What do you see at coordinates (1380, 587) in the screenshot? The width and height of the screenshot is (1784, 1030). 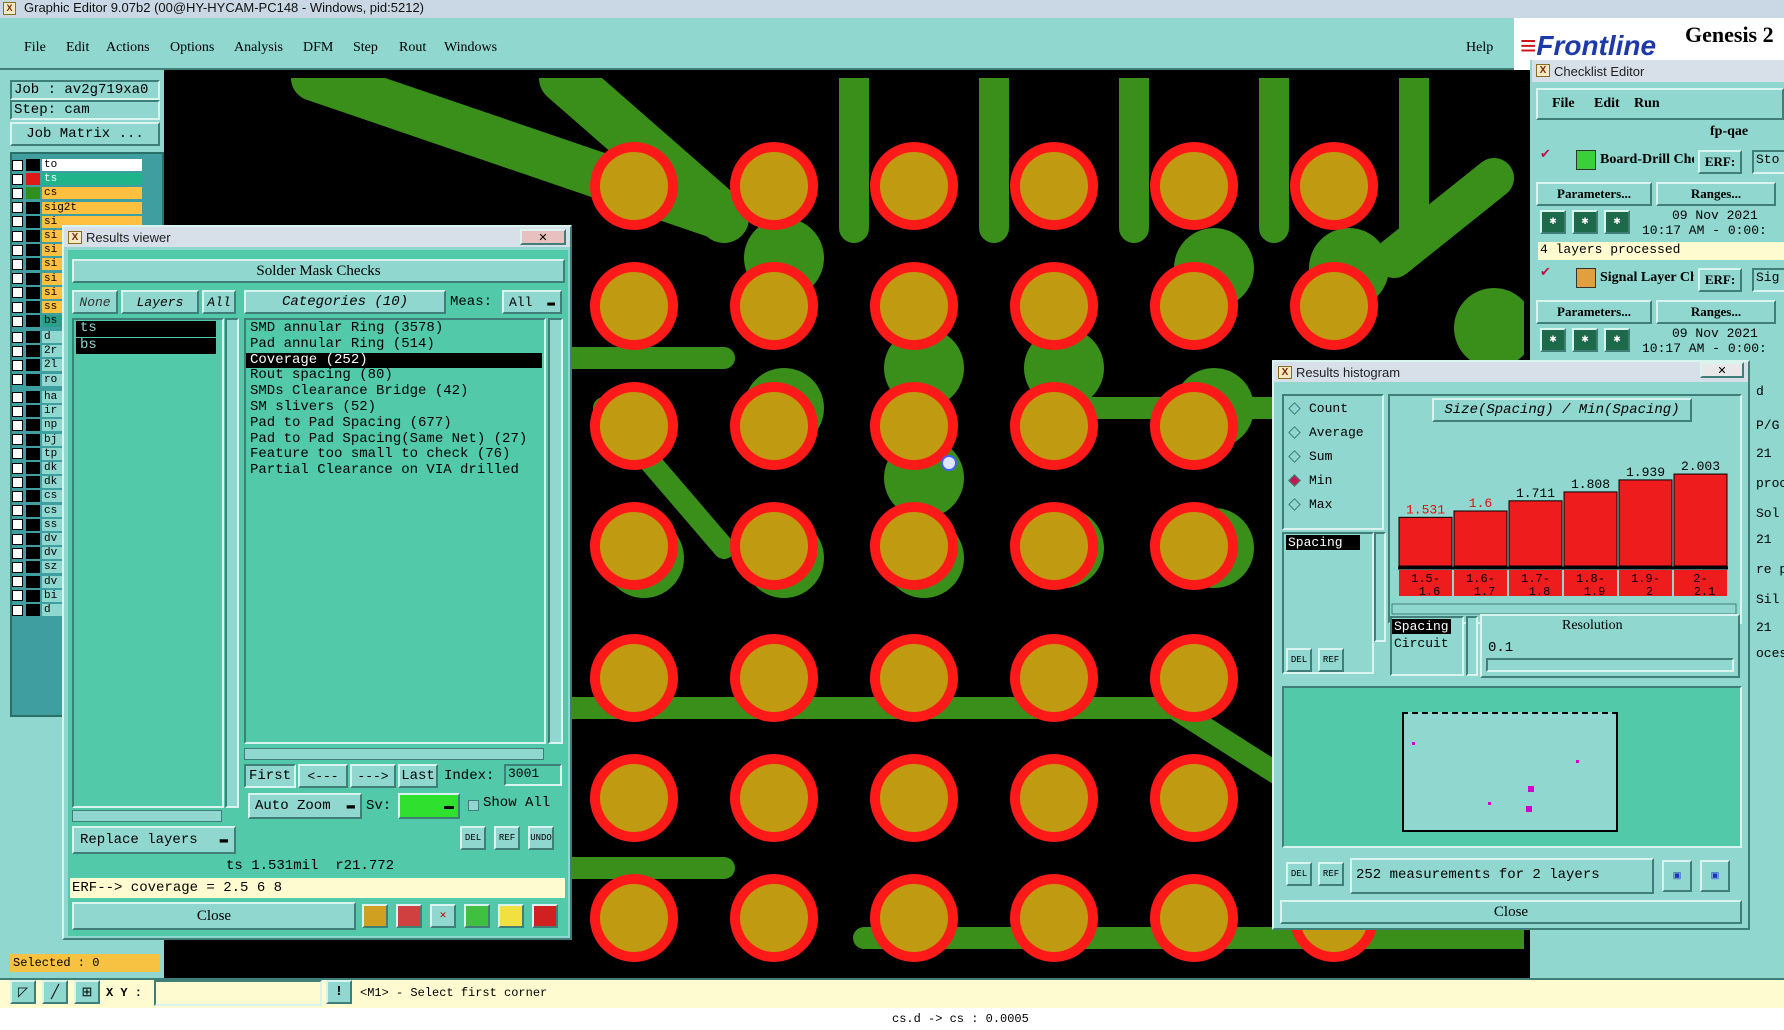 I see `measure-scrollbar` at bounding box center [1380, 587].